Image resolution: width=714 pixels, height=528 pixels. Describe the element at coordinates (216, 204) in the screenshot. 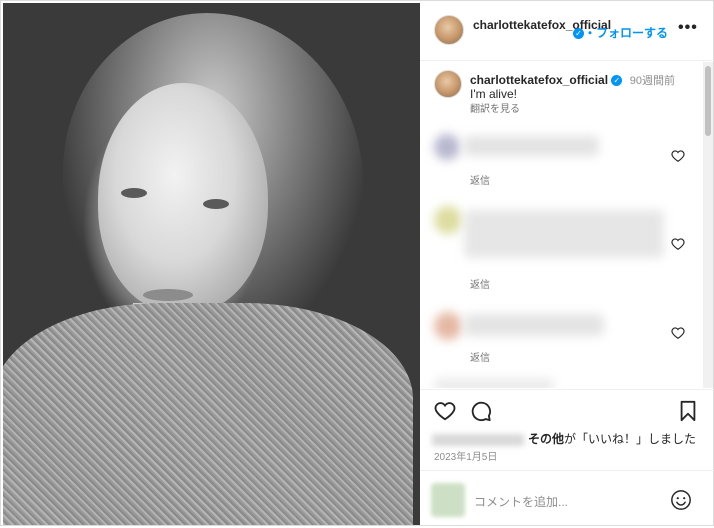

I see `photo-eye-right` at that location.